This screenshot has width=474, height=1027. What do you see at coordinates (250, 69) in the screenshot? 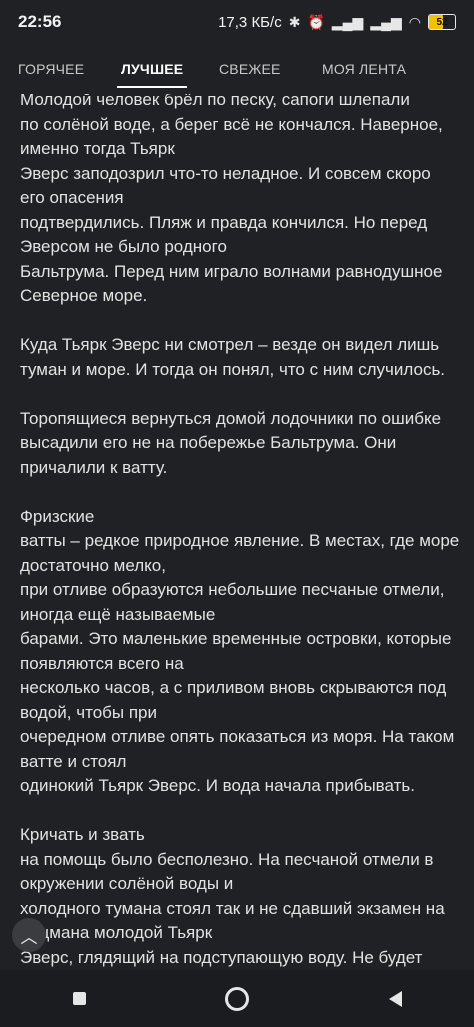
I see `tab-fresh: СВЕЖЕЕ` at bounding box center [250, 69].